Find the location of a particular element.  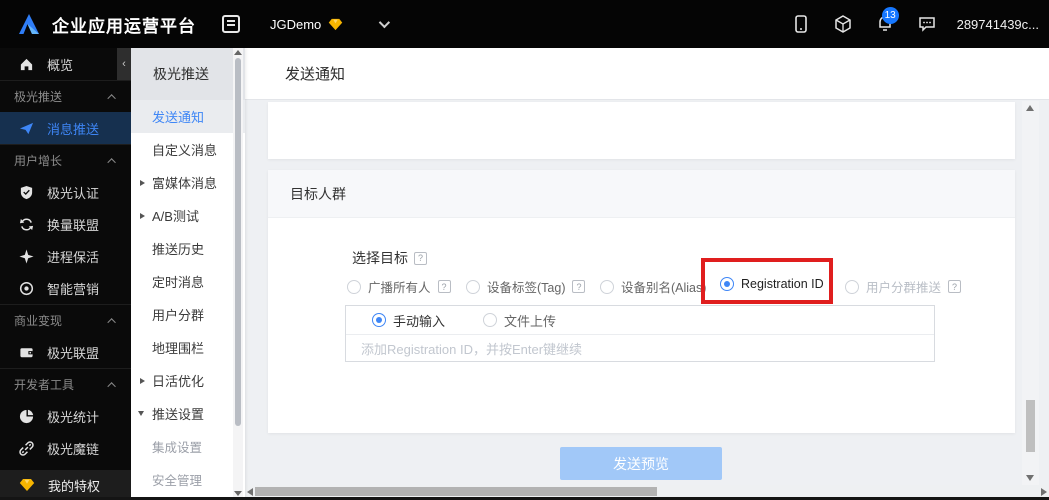

app-switcher: JGDemo is located at coordinates (306, 24).